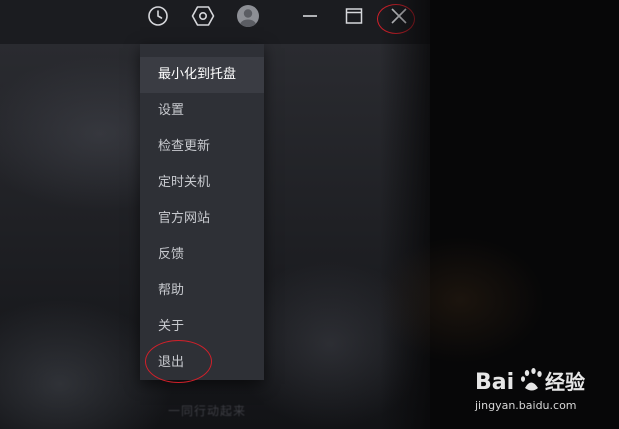 This screenshot has height=429, width=619. I want to click on maximize-button, so click(354, 16).